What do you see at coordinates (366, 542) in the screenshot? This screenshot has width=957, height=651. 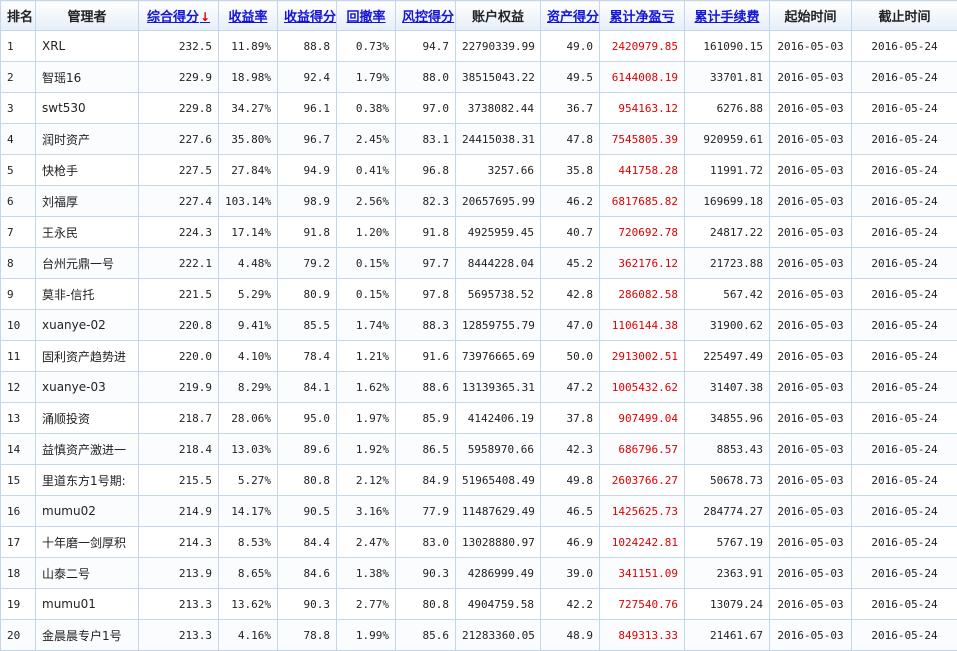 I see `drawdown-cell: 2.47%` at bounding box center [366, 542].